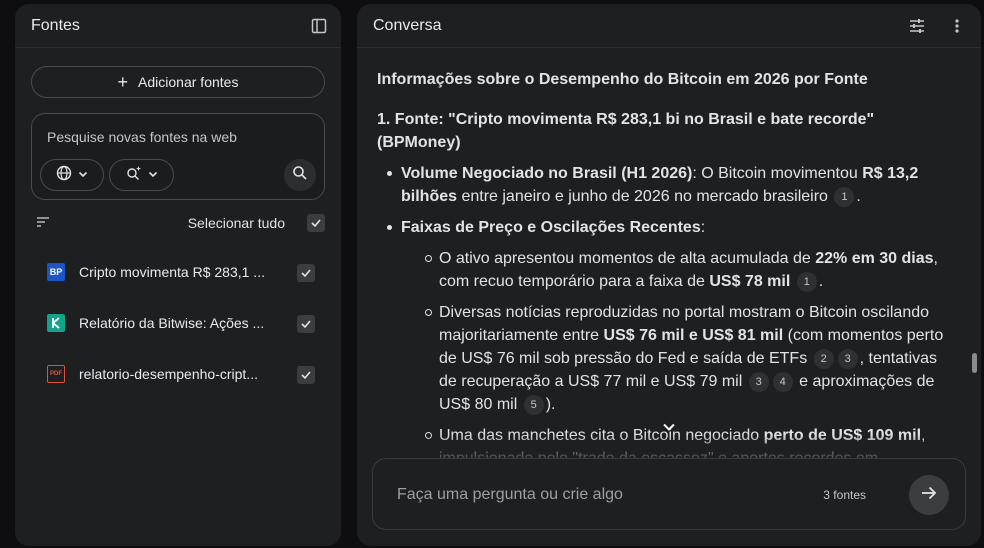 This screenshot has width=984, height=548. What do you see at coordinates (178, 156) in the screenshot?
I see `web-search-box: Pesquise novas fontes na web` at bounding box center [178, 156].